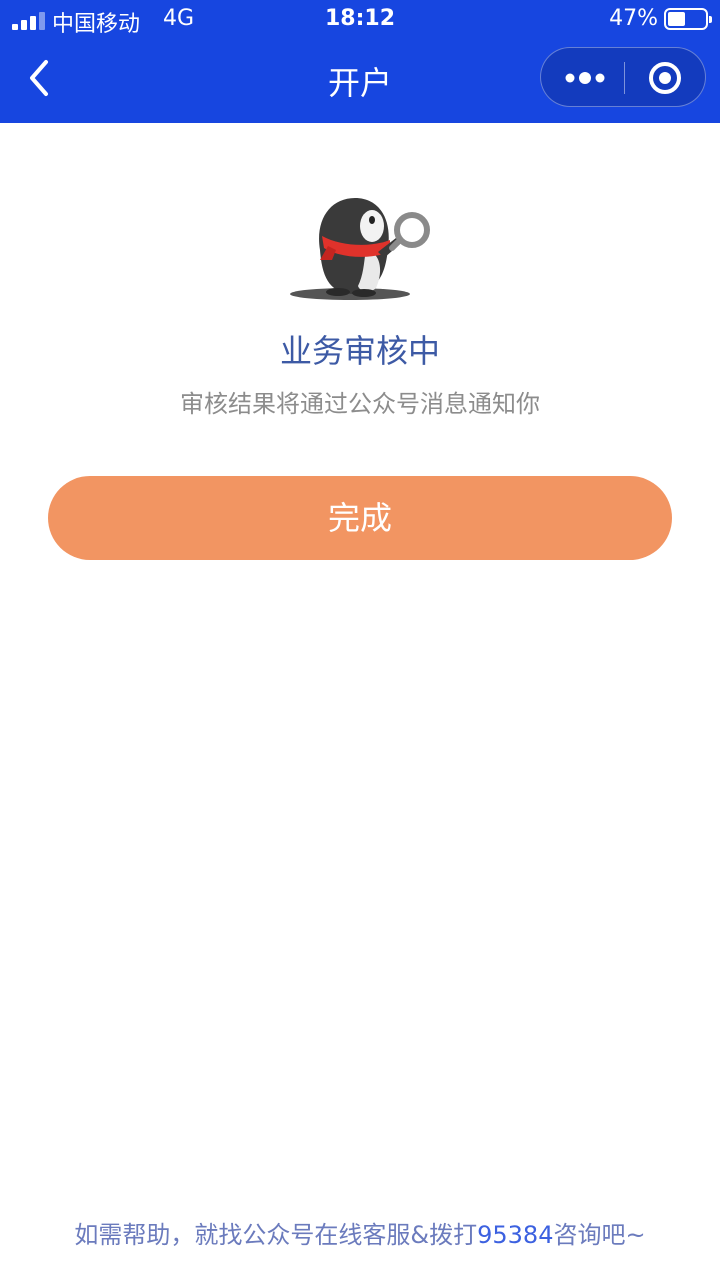 The width and height of the screenshot is (720, 1280). Describe the element at coordinates (360, 404) in the screenshot. I see `status-subtitle: 审核结果将通过公众号消息通知你` at that location.